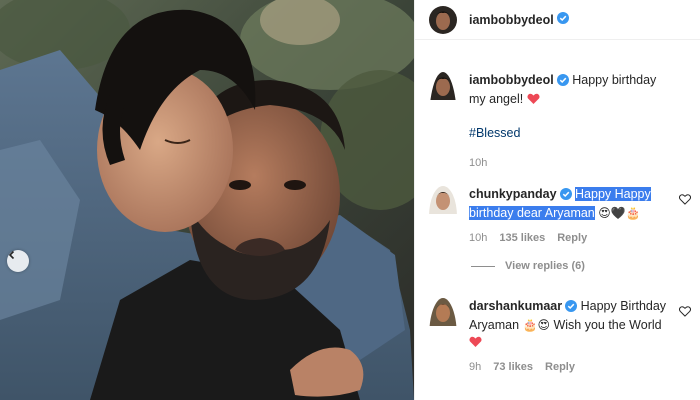 The height and width of the screenshot is (400, 700). I want to click on view-replies-button: View replies (6), so click(528, 266).